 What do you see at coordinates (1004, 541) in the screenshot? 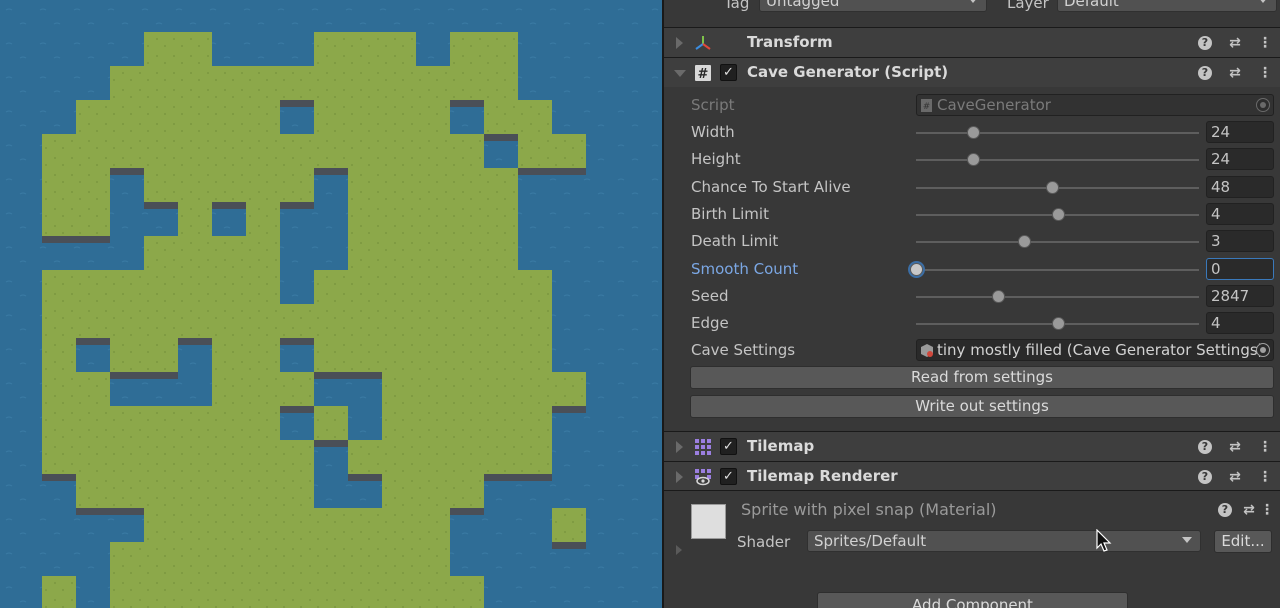
I see `shader-dropdown: Sprites/Default` at bounding box center [1004, 541].